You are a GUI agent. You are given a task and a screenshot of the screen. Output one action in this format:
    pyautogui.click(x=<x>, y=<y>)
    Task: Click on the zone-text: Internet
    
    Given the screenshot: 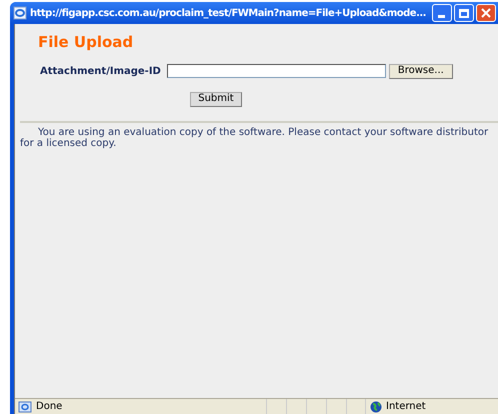 What is the action you would take?
    pyautogui.click(x=406, y=407)
    